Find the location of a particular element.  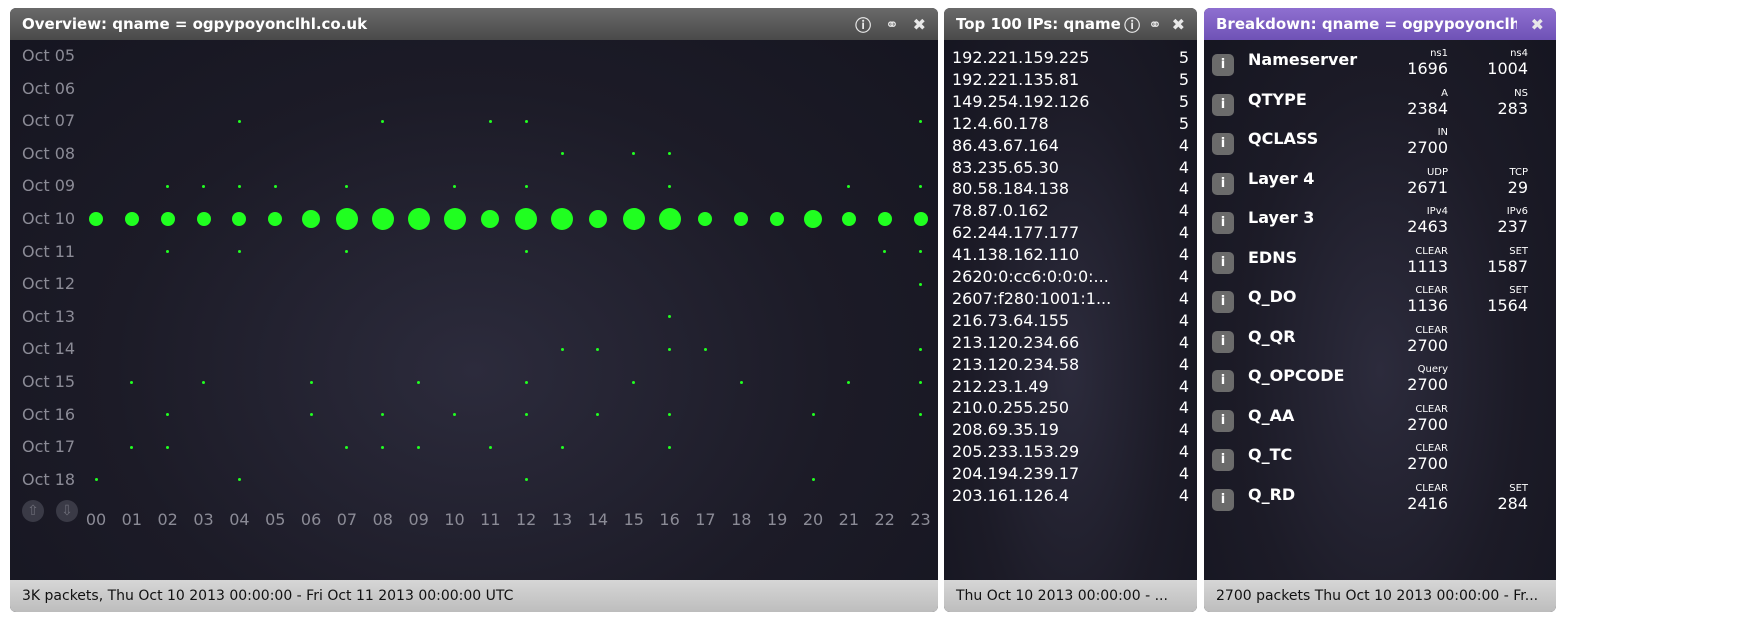

ip-row: 210.0.255.250 4 is located at coordinates (1070, 409).